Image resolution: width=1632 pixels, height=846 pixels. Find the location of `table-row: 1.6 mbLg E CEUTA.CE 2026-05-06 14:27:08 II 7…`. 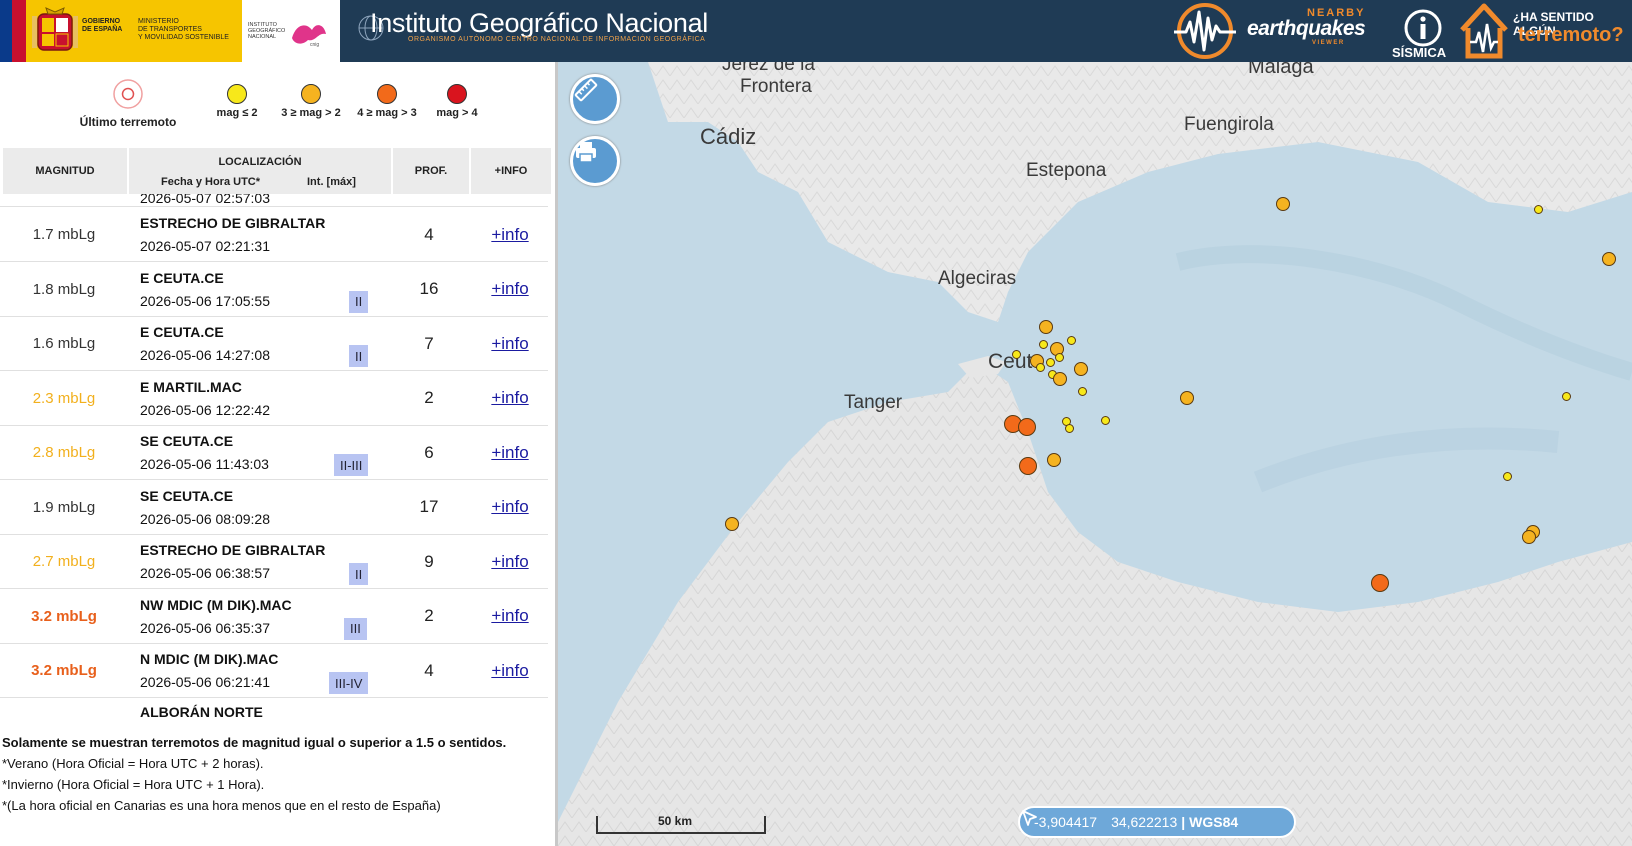

table-row: 1.6 mbLg E CEUTA.CE 2026-05-06 14:27:08 II 7… is located at coordinates (274, 343).